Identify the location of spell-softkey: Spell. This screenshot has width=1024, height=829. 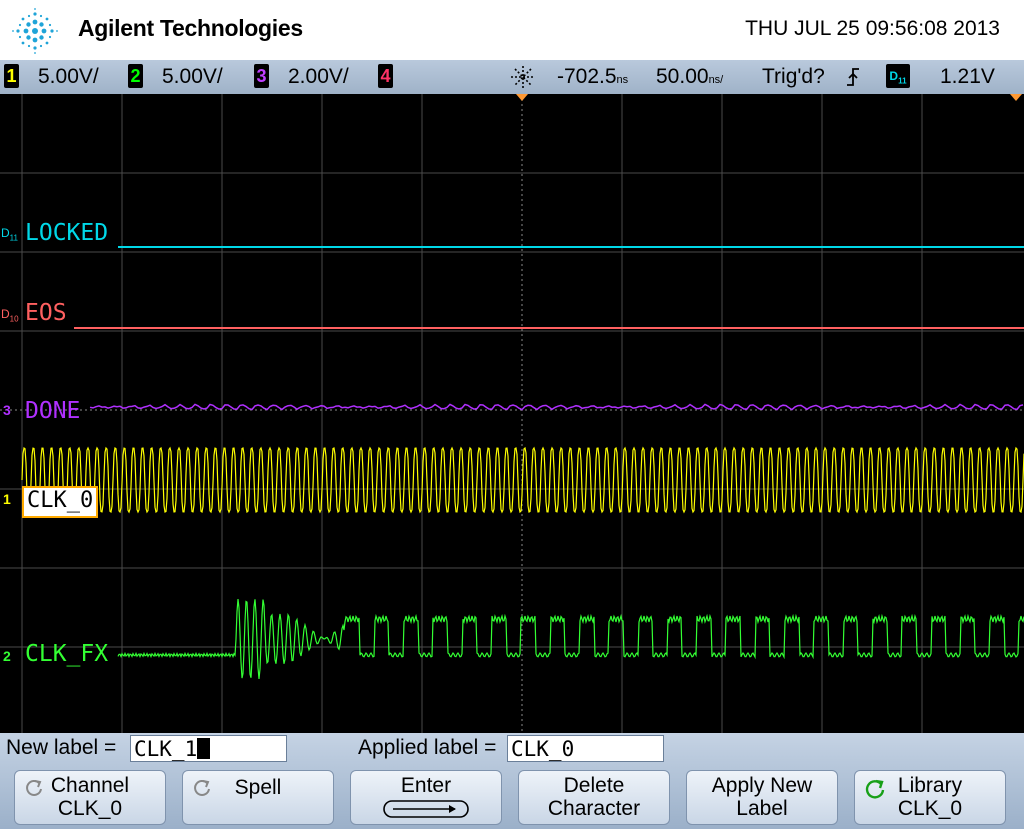
(258, 797).